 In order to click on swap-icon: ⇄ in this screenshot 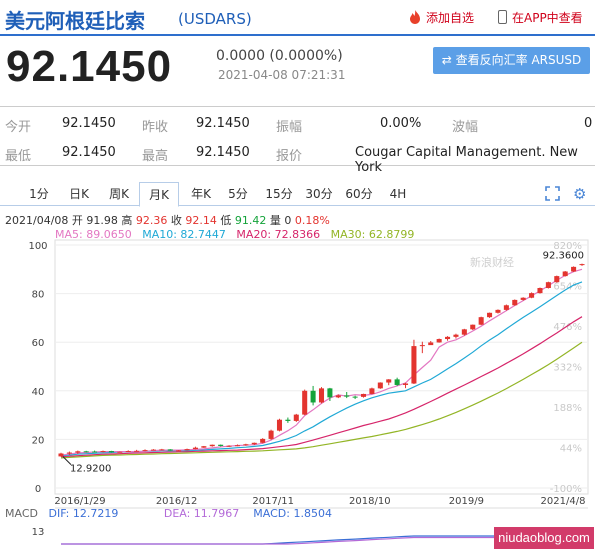, I will do `click(448, 60)`.